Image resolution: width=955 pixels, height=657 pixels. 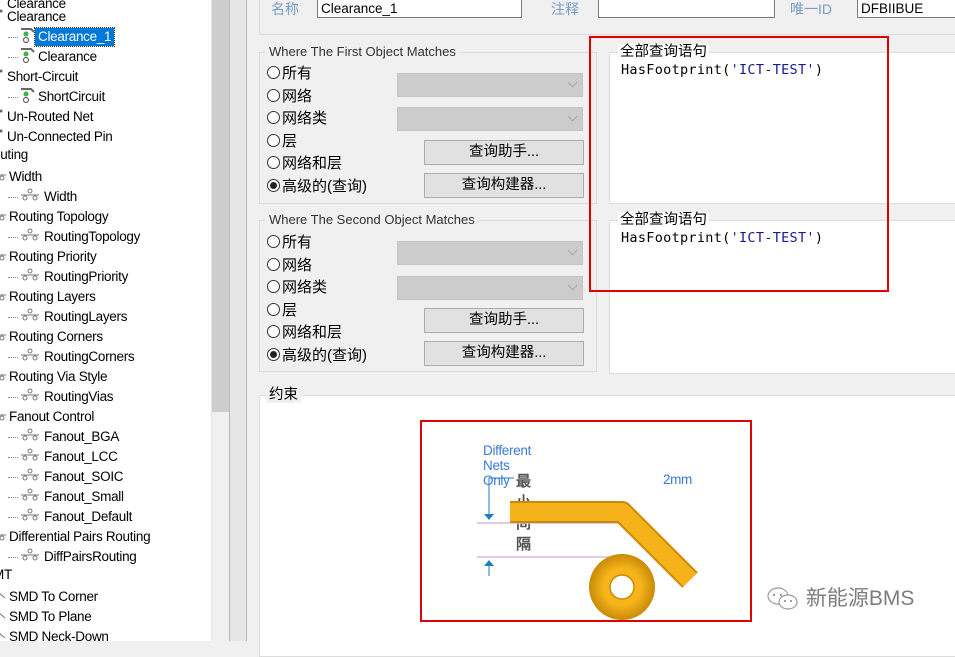 I want to click on first-match-radio-option: 网络和层, so click(x=304, y=164).